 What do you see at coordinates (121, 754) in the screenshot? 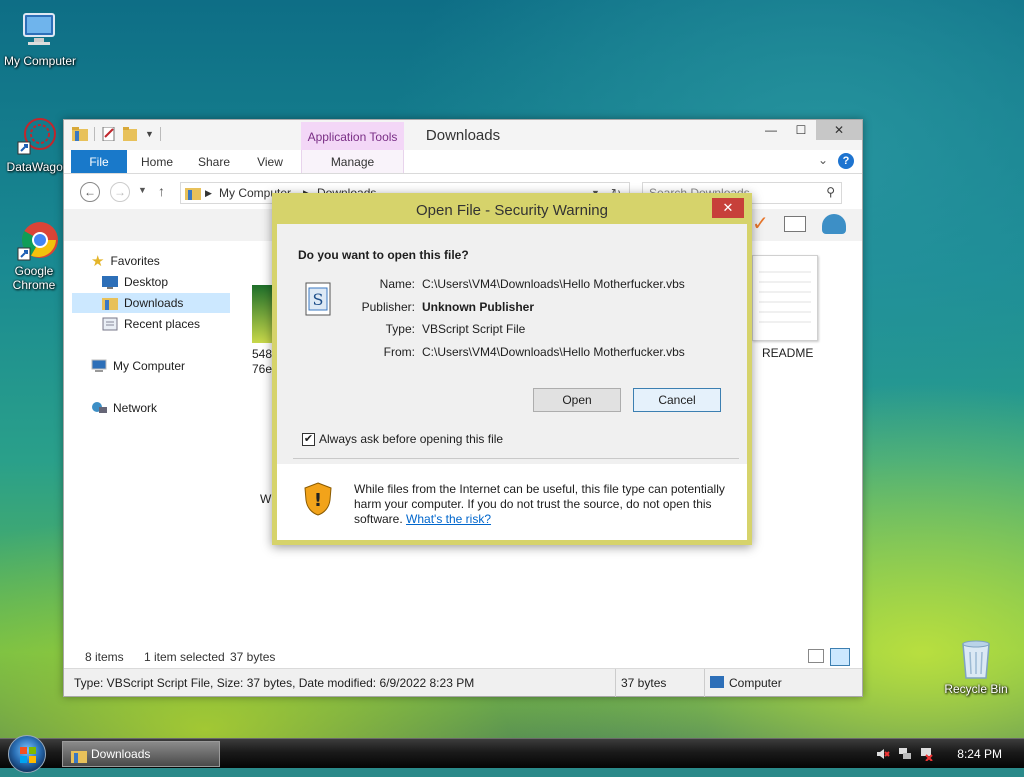
I see `taskbar-button-label: Downloads` at bounding box center [121, 754].